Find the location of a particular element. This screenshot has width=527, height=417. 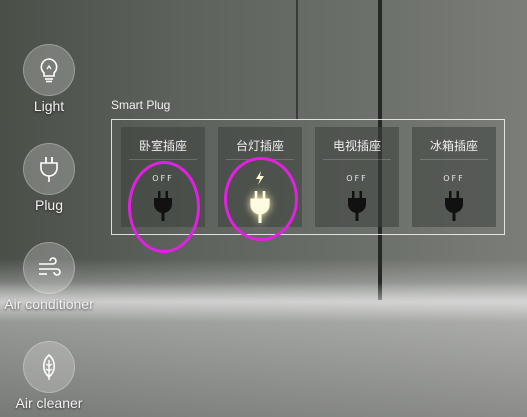

sidebar-item-label: Air cleaner is located at coordinates (49, 403).